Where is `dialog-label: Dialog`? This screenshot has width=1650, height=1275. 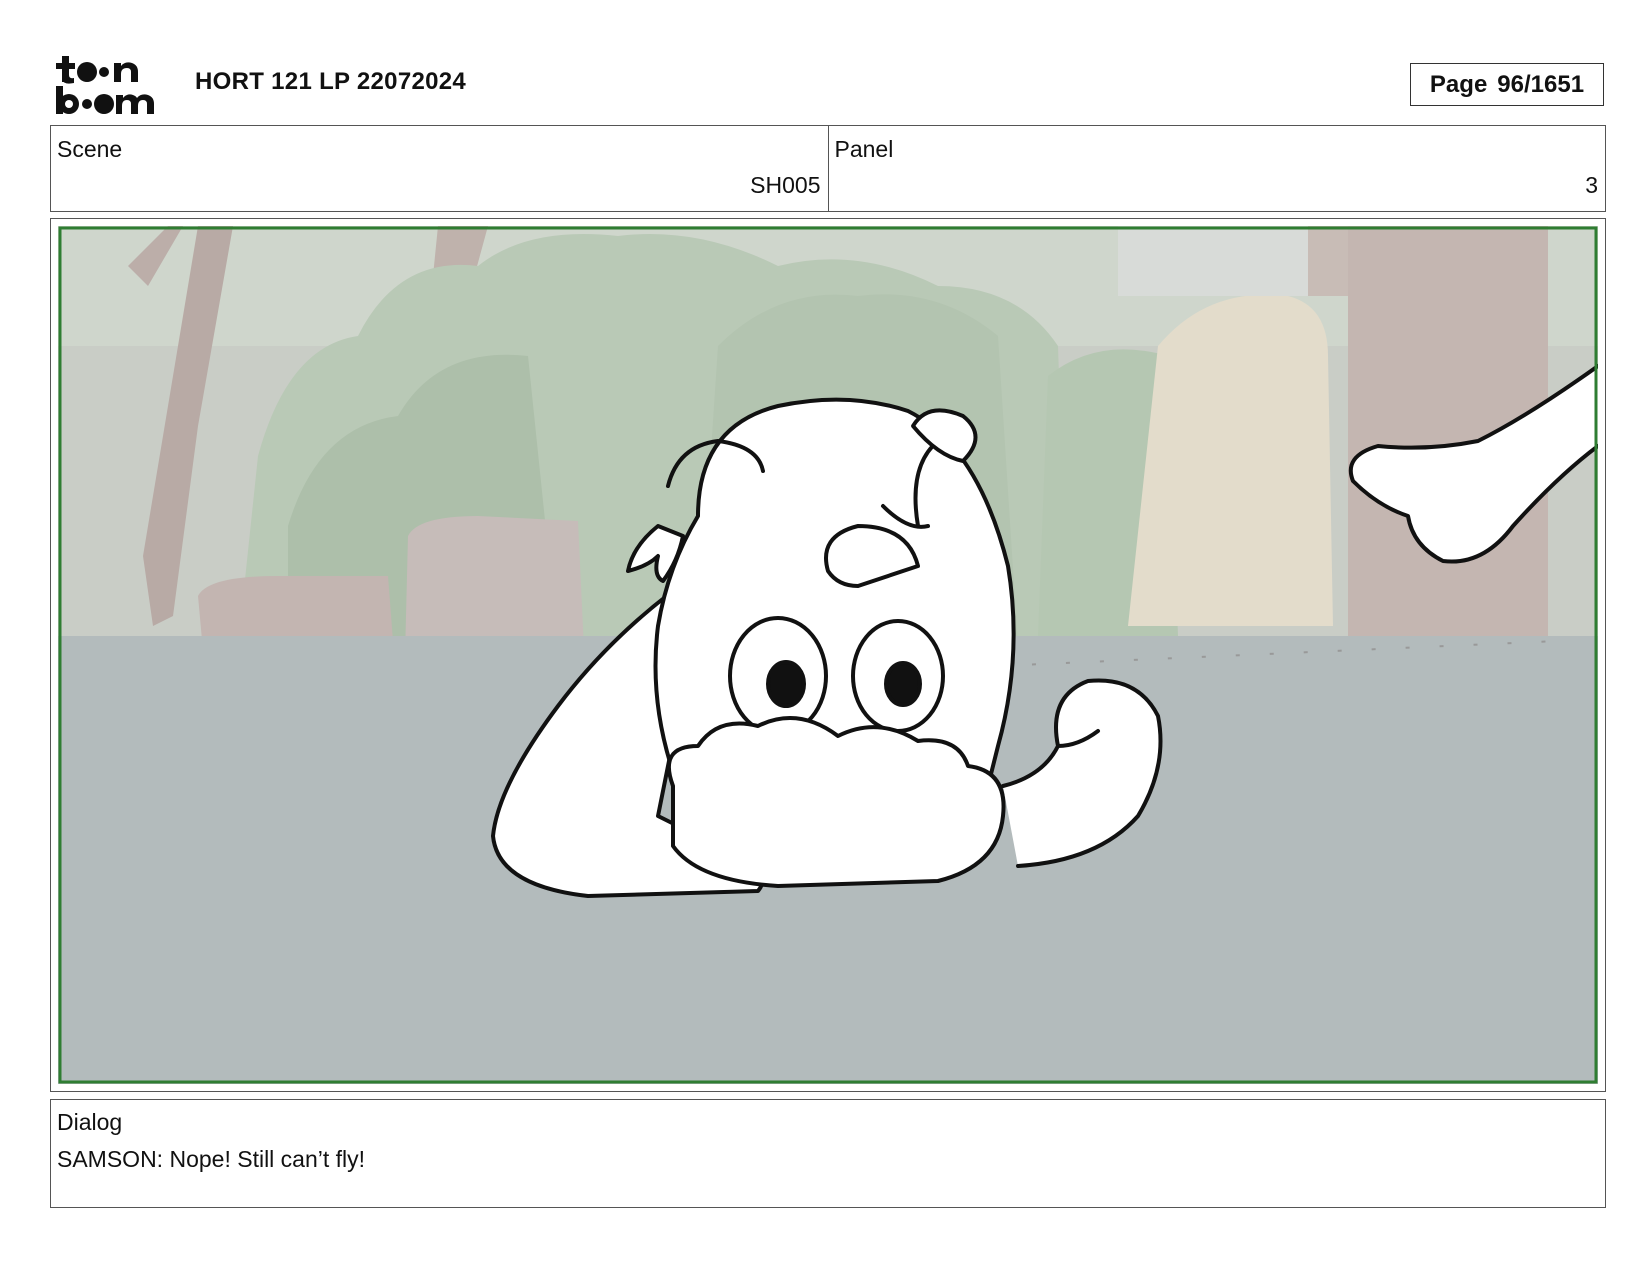
dialog-label: Dialog is located at coordinates (90, 1122).